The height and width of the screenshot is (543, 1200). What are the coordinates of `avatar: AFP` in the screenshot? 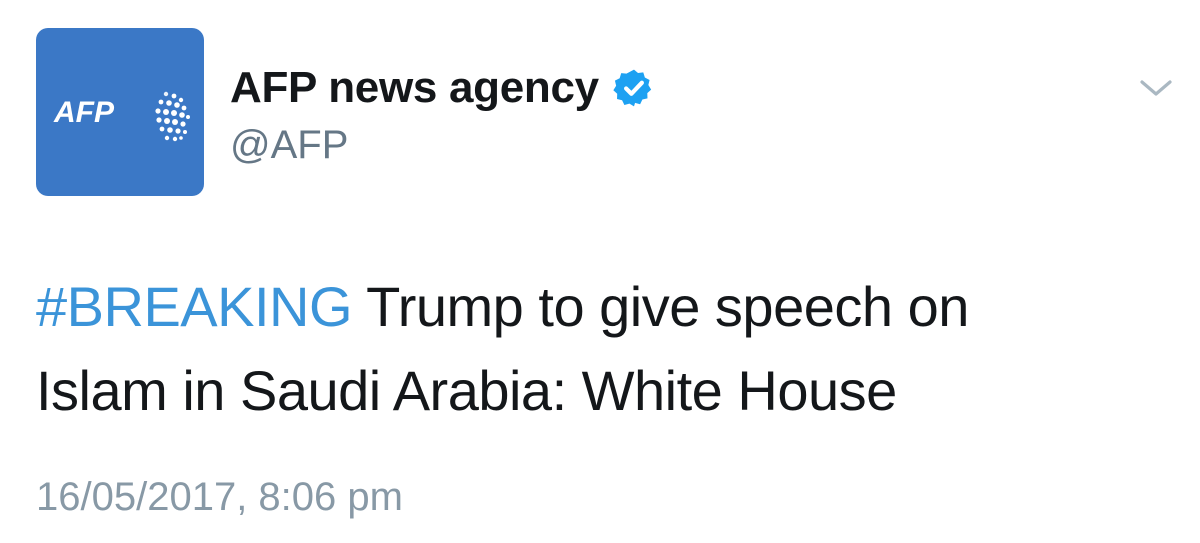 It's located at (120, 112).